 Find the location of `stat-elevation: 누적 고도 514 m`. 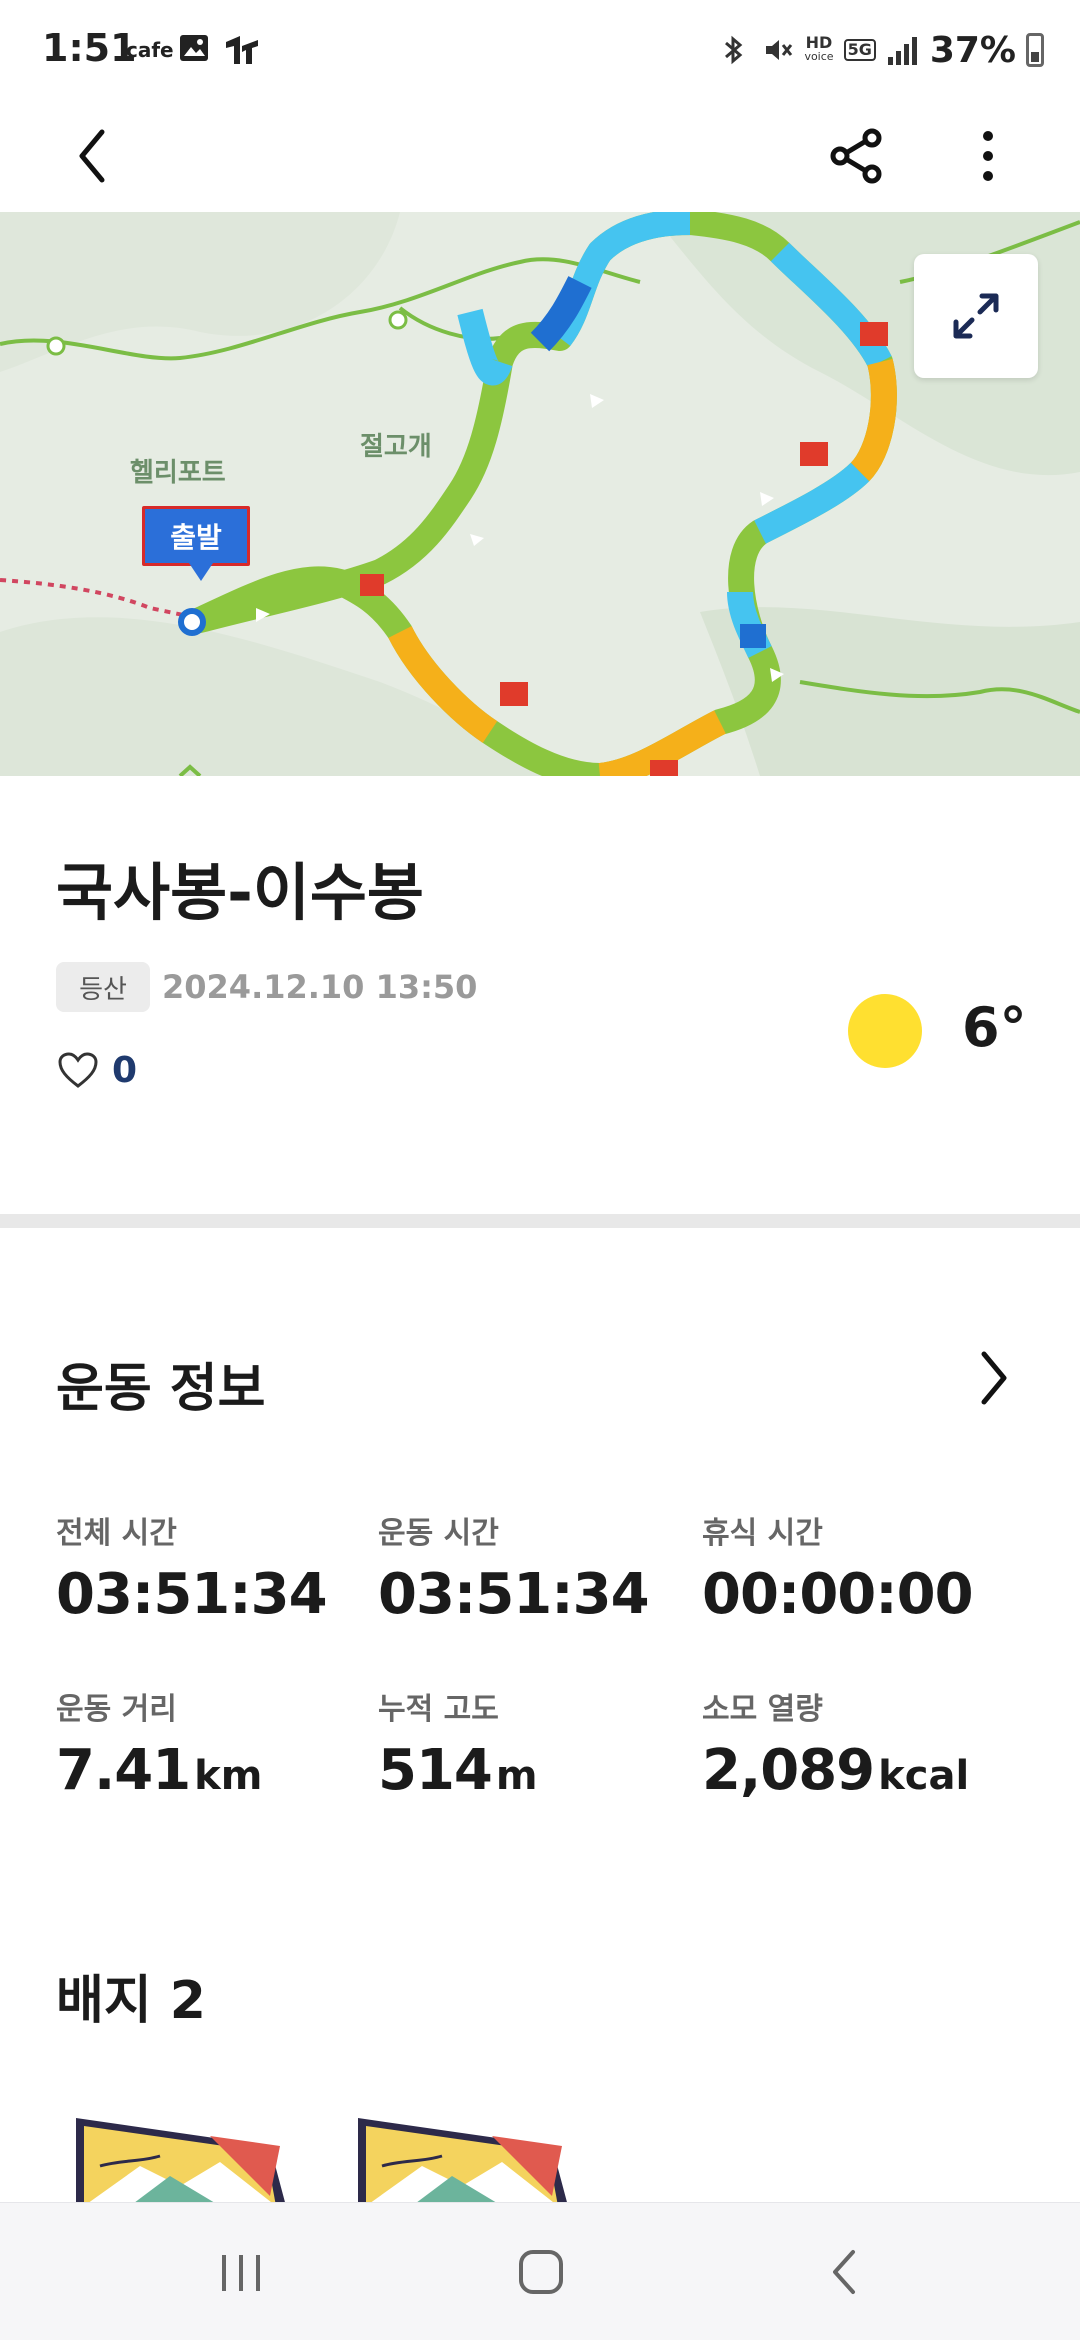

stat-elevation: 누적 고도 514 m is located at coordinates (538, 1743).